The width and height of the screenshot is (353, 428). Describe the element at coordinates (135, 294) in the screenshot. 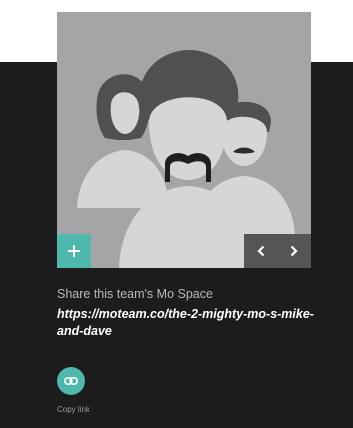

I see `share-heading: Share this team's Mo Space` at that location.